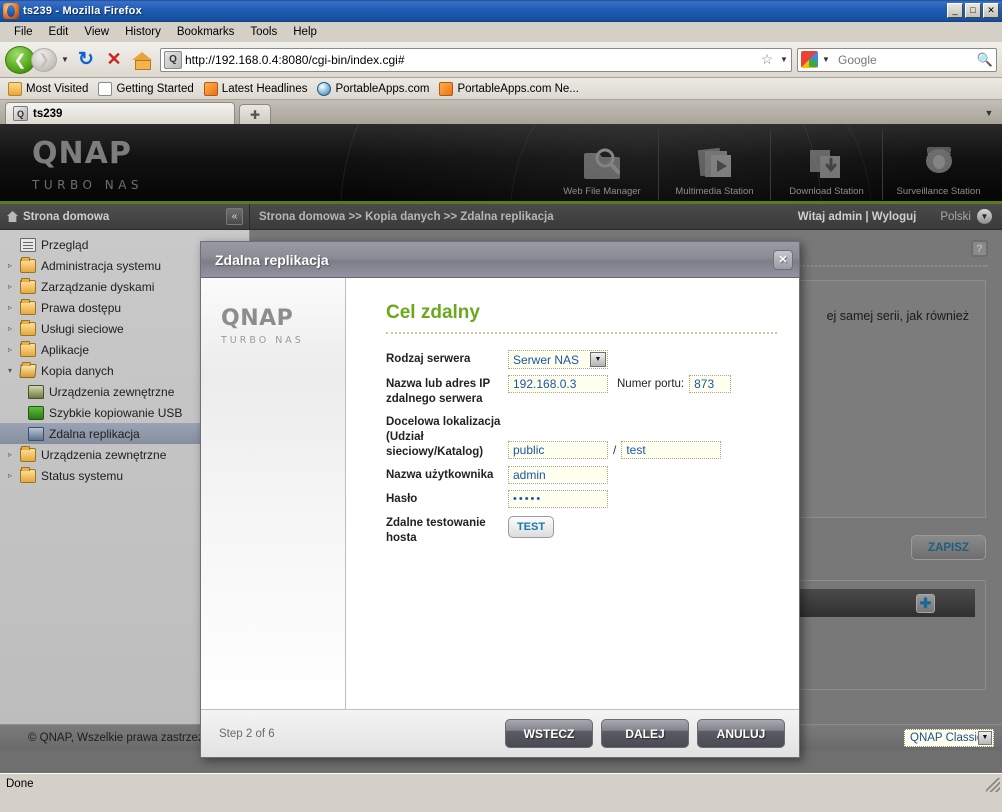 This screenshot has height=812, width=1002. What do you see at coordinates (671, 450) in the screenshot?
I see `destination-folder-input: test` at bounding box center [671, 450].